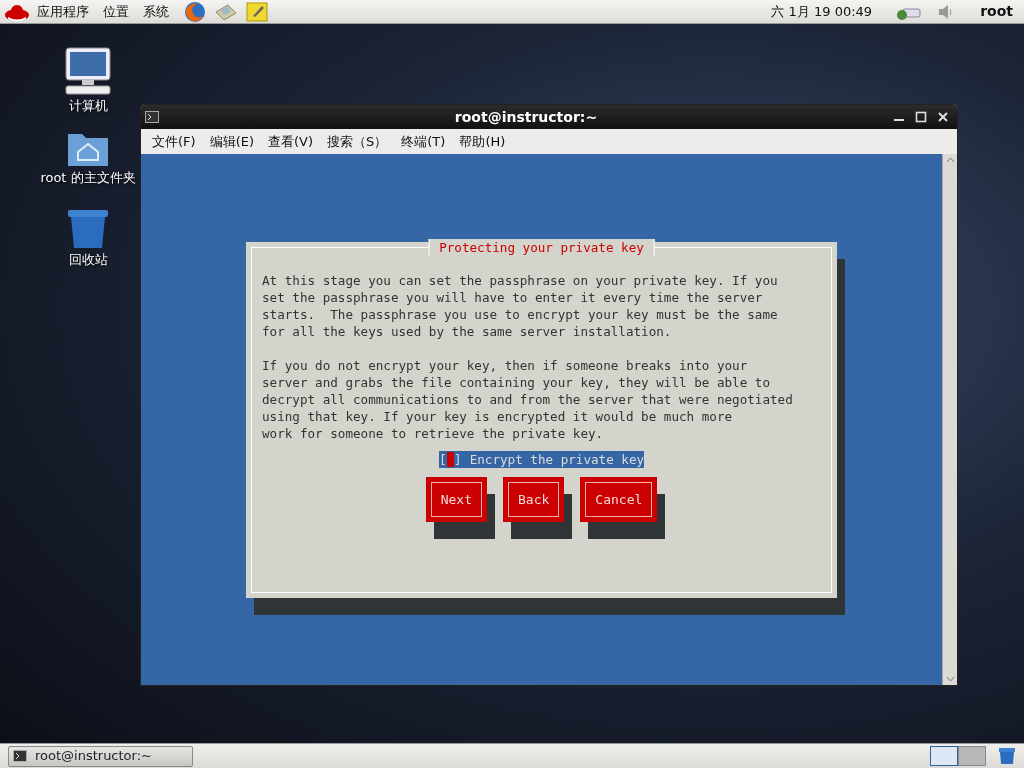  I want to click on menu-item: 帮助(H), so click(482, 141).